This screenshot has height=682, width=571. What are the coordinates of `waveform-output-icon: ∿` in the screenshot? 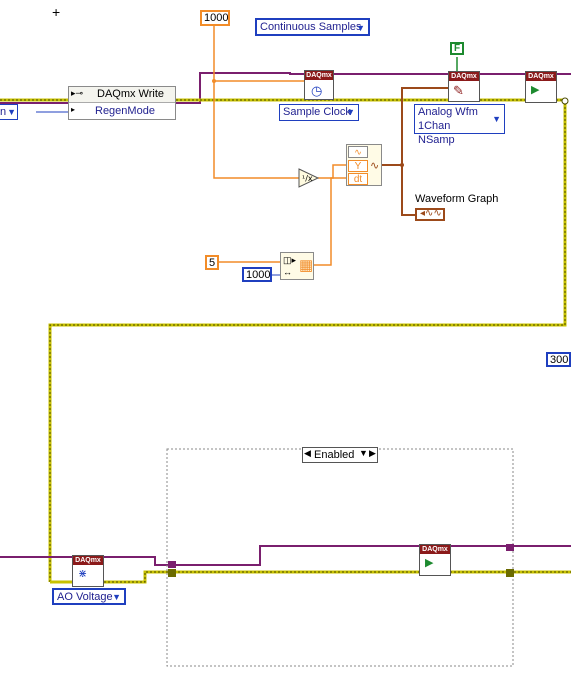 It's located at (375, 166).